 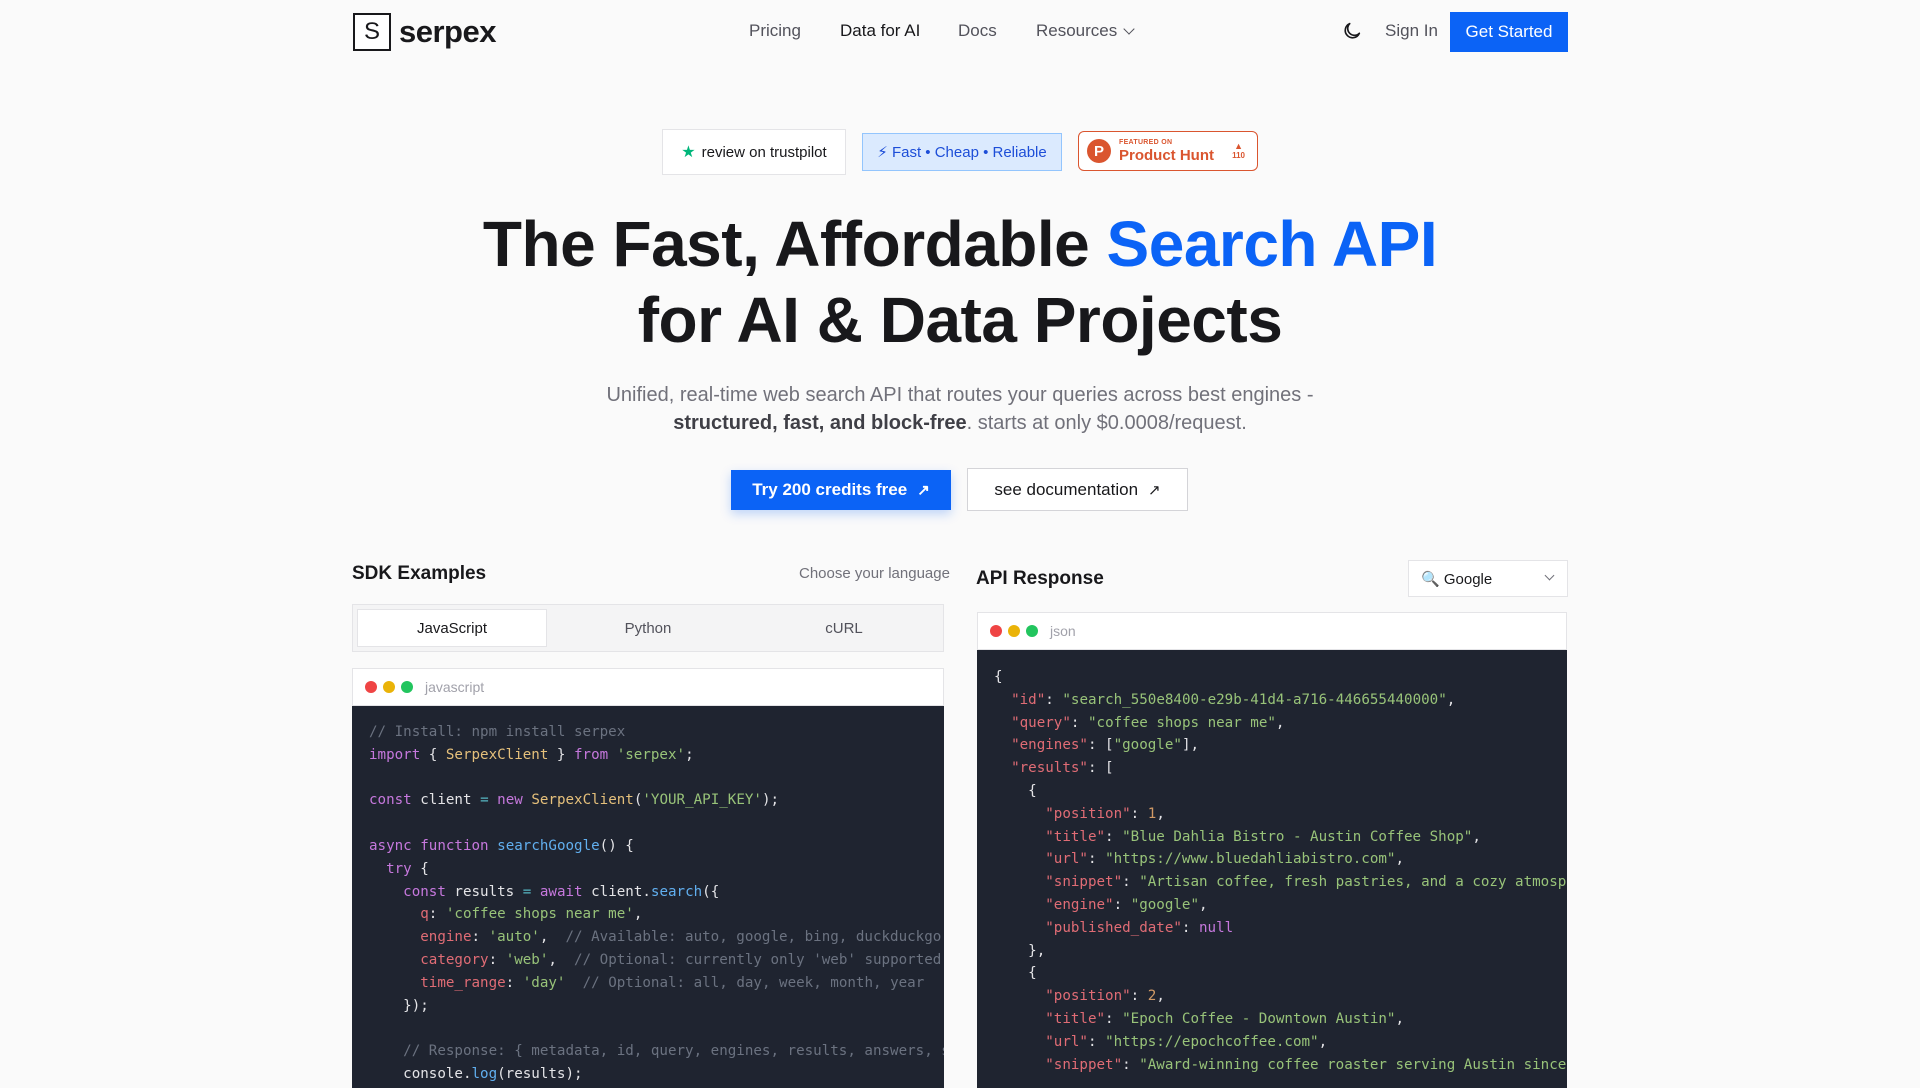 What do you see at coordinates (820, 423) in the screenshot?
I see `subtitle-bold: structured, fast, and block-free` at bounding box center [820, 423].